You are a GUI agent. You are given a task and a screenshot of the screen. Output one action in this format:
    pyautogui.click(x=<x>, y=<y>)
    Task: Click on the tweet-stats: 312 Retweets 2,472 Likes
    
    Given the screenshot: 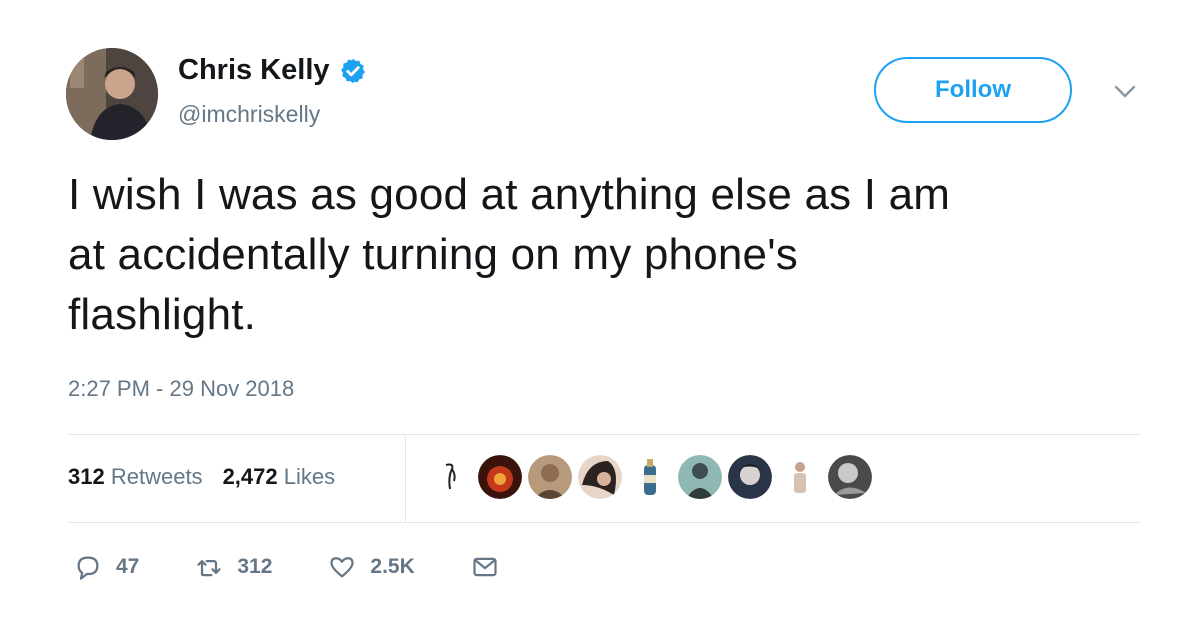 What is the action you would take?
    pyautogui.click(x=211, y=477)
    